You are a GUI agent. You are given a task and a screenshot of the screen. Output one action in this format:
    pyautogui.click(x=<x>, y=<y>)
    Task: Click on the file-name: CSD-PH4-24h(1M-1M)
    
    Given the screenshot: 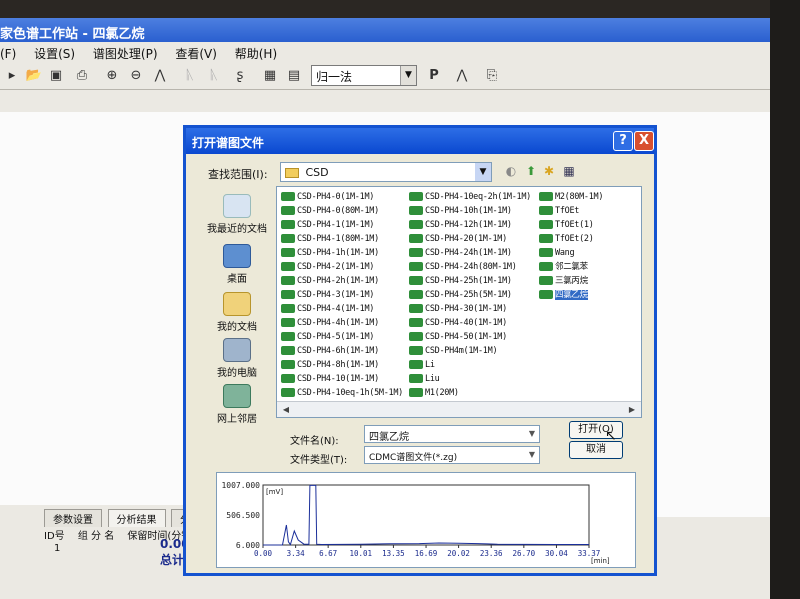 What is the action you would take?
    pyautogui.click(x=468, y=253)
    